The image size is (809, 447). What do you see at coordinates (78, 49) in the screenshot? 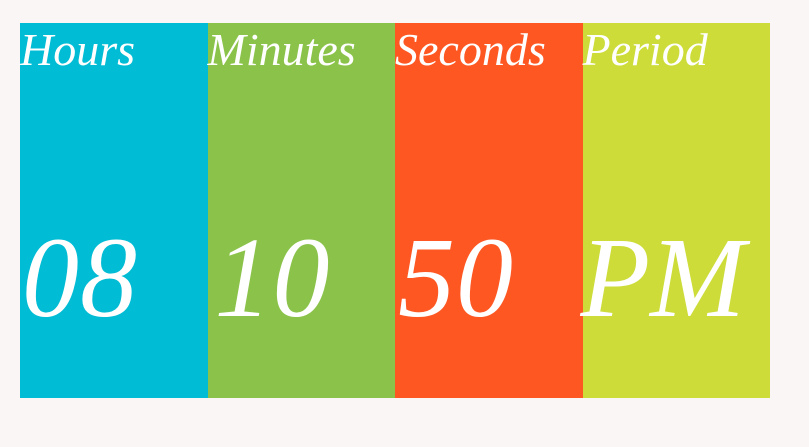
I see `hours-label: Hours` at bounding box center [78, 49].